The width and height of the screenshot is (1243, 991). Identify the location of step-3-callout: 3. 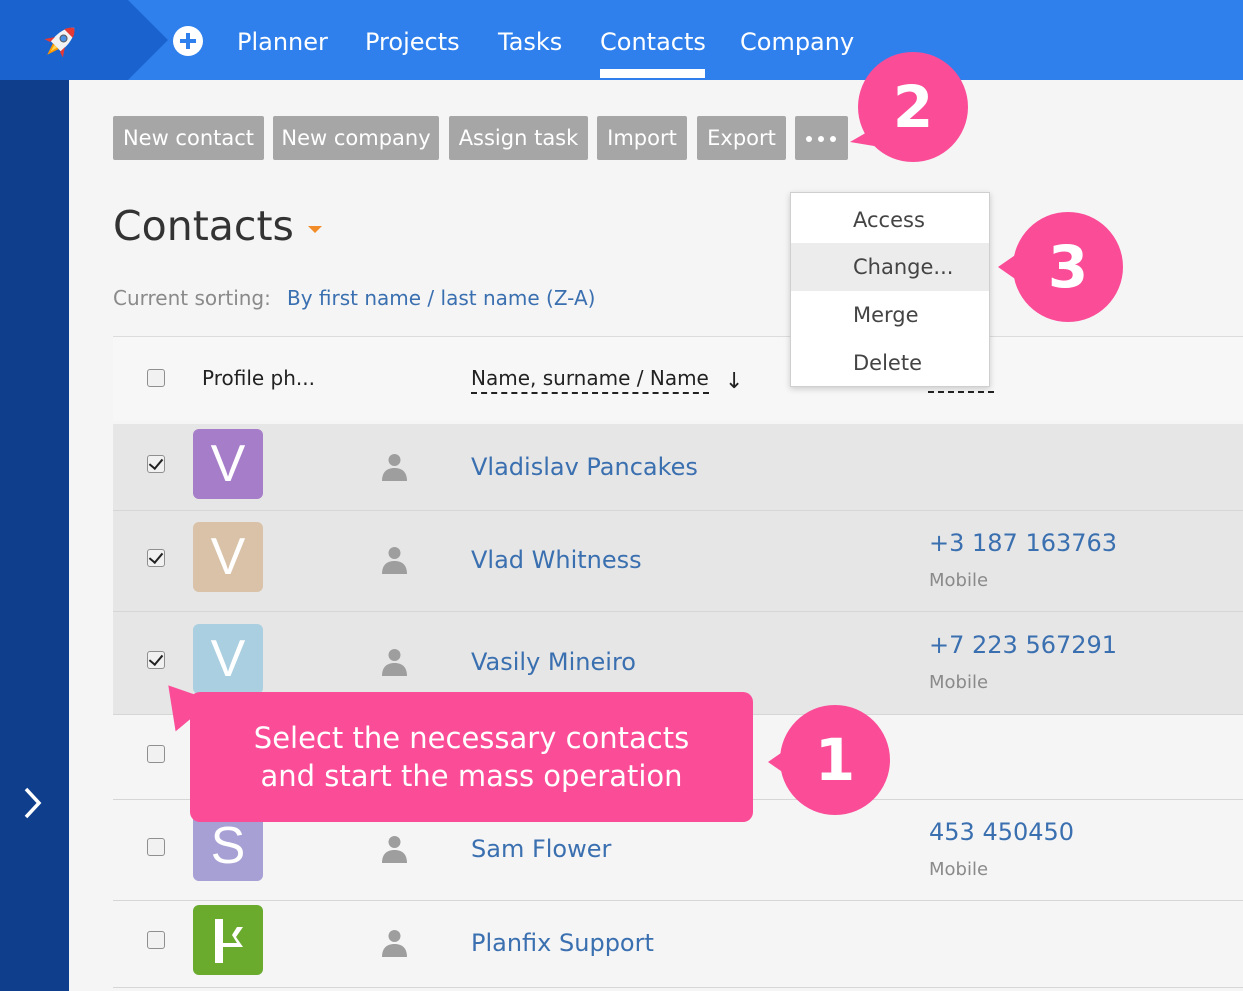
(1068, 267).